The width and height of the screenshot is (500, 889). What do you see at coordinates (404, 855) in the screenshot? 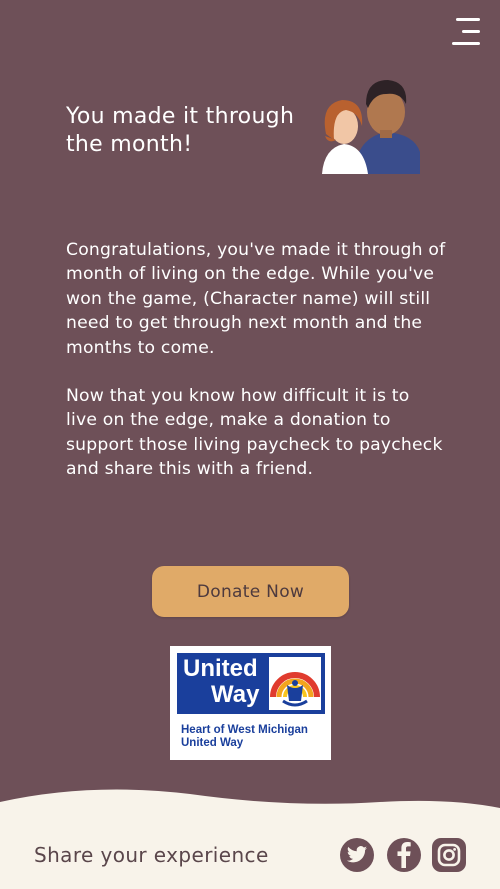
I see `facebook-icon` at bounding box center [404, 855].